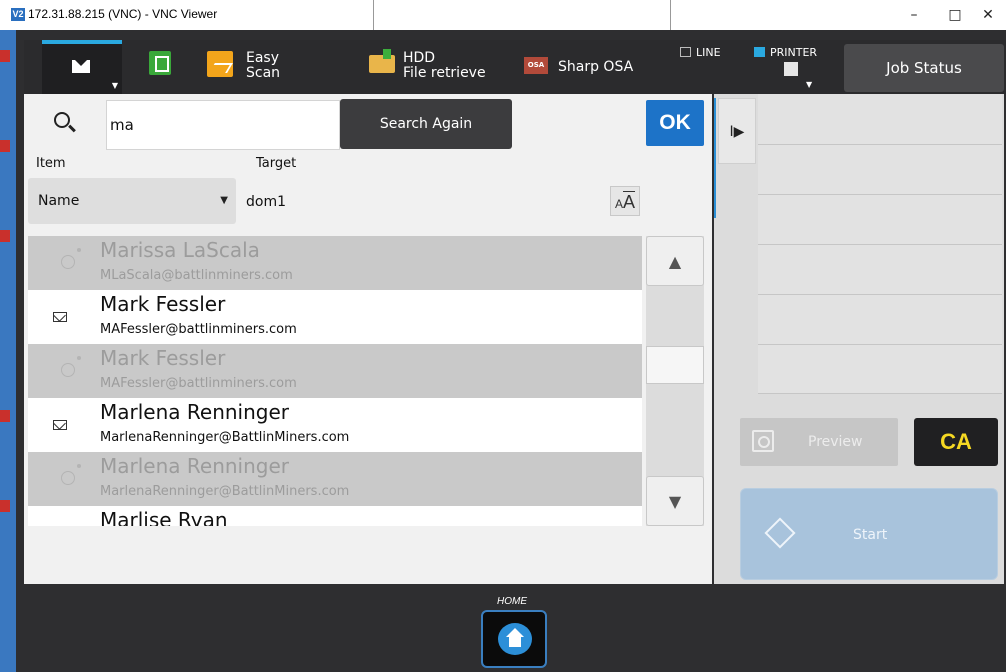  I want to click on copy-mode-icon, so click(160, 63).